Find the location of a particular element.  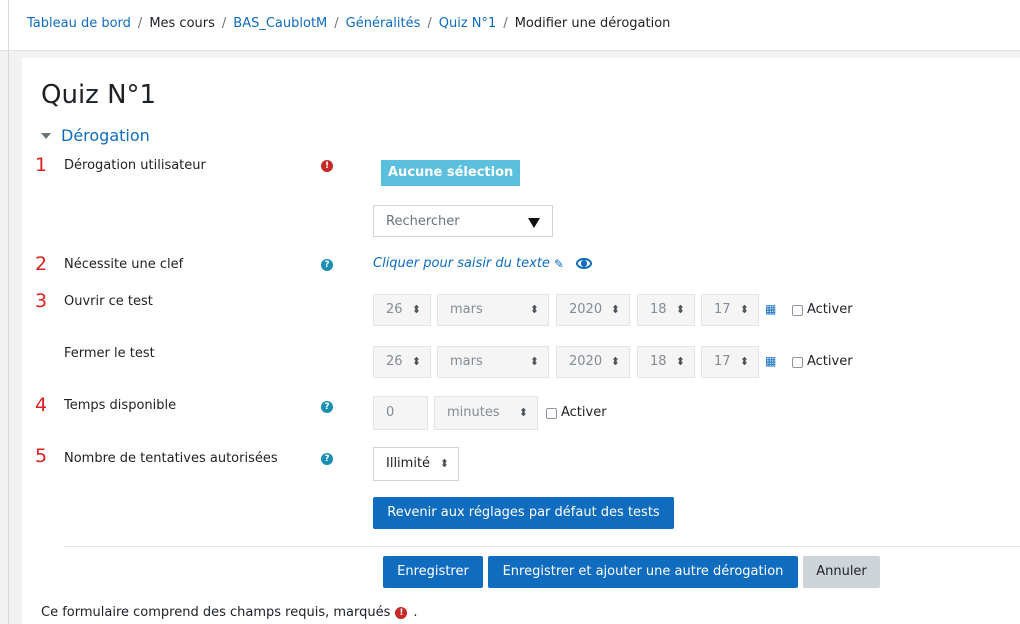

open-day-value: 26 is located at coordinates (394, 309).